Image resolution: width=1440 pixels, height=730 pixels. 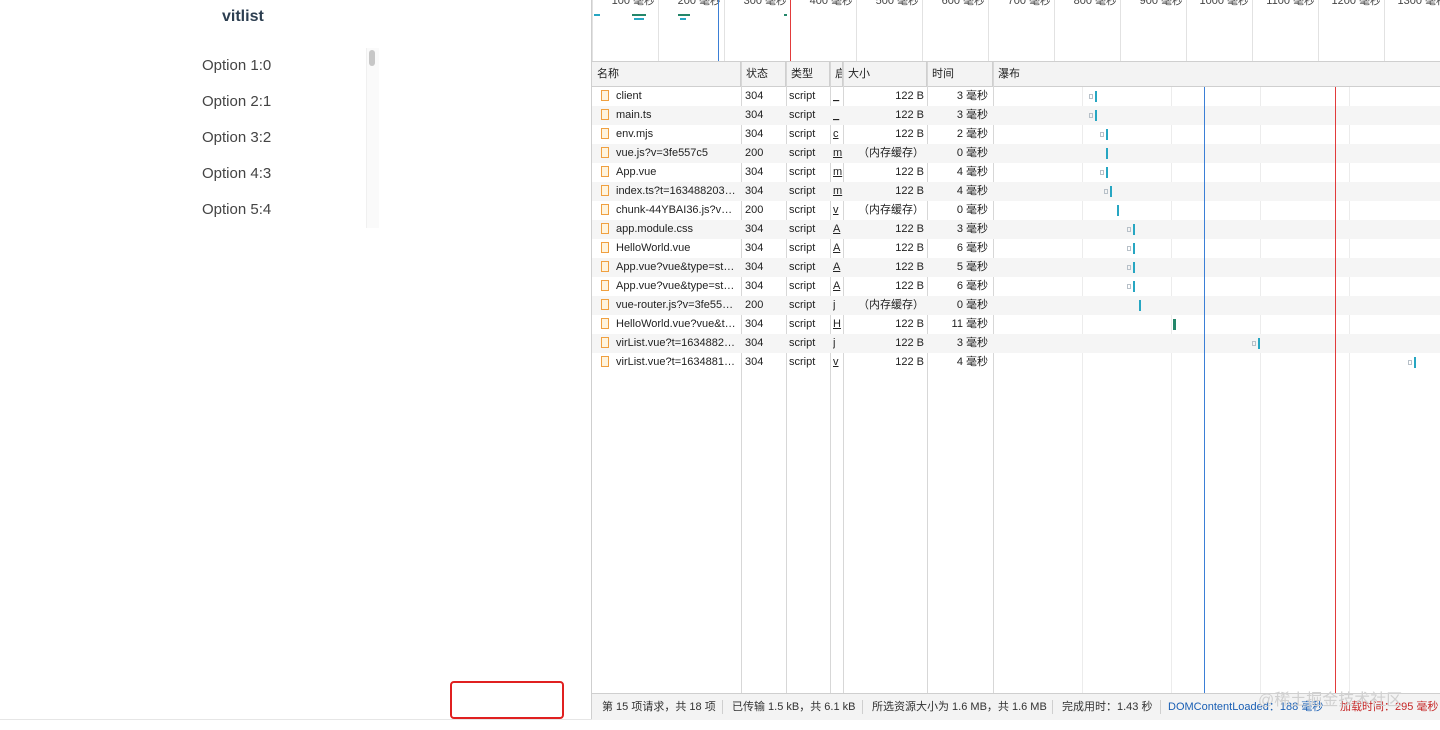 I want to click on column-header-time: 时间, so click(x=960, y=74).